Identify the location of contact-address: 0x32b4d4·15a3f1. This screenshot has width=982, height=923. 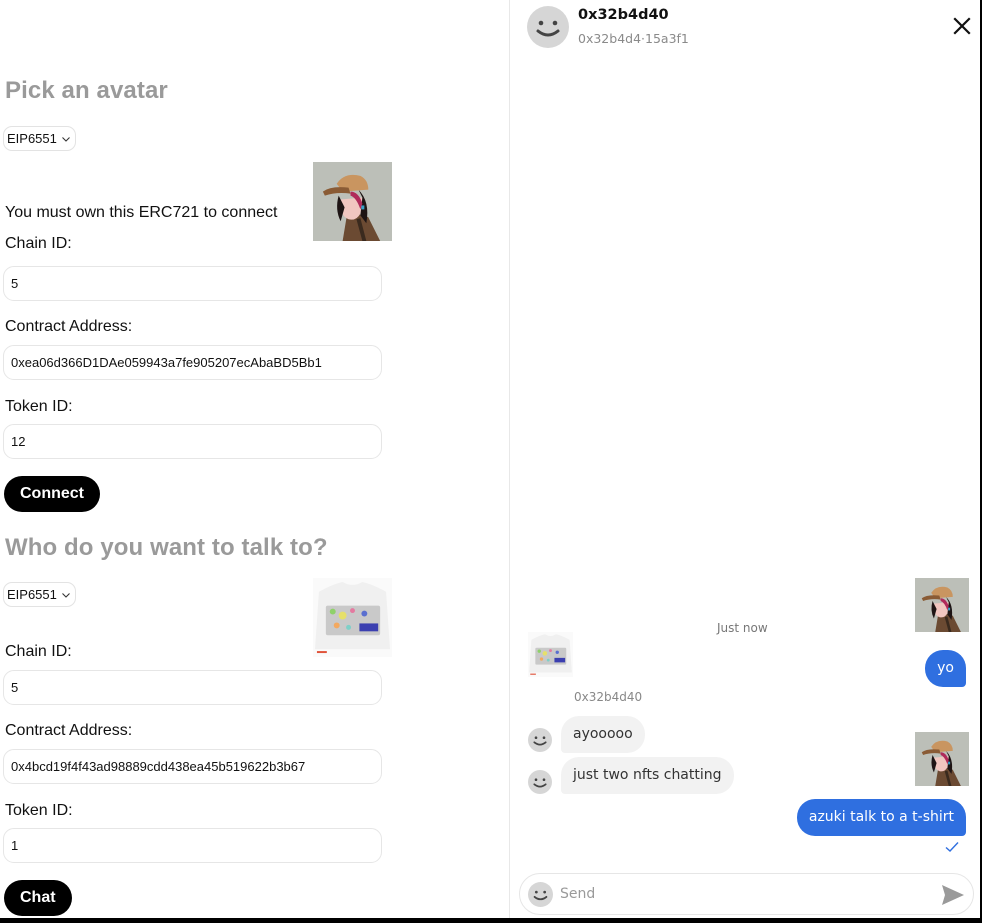
(633, 38).